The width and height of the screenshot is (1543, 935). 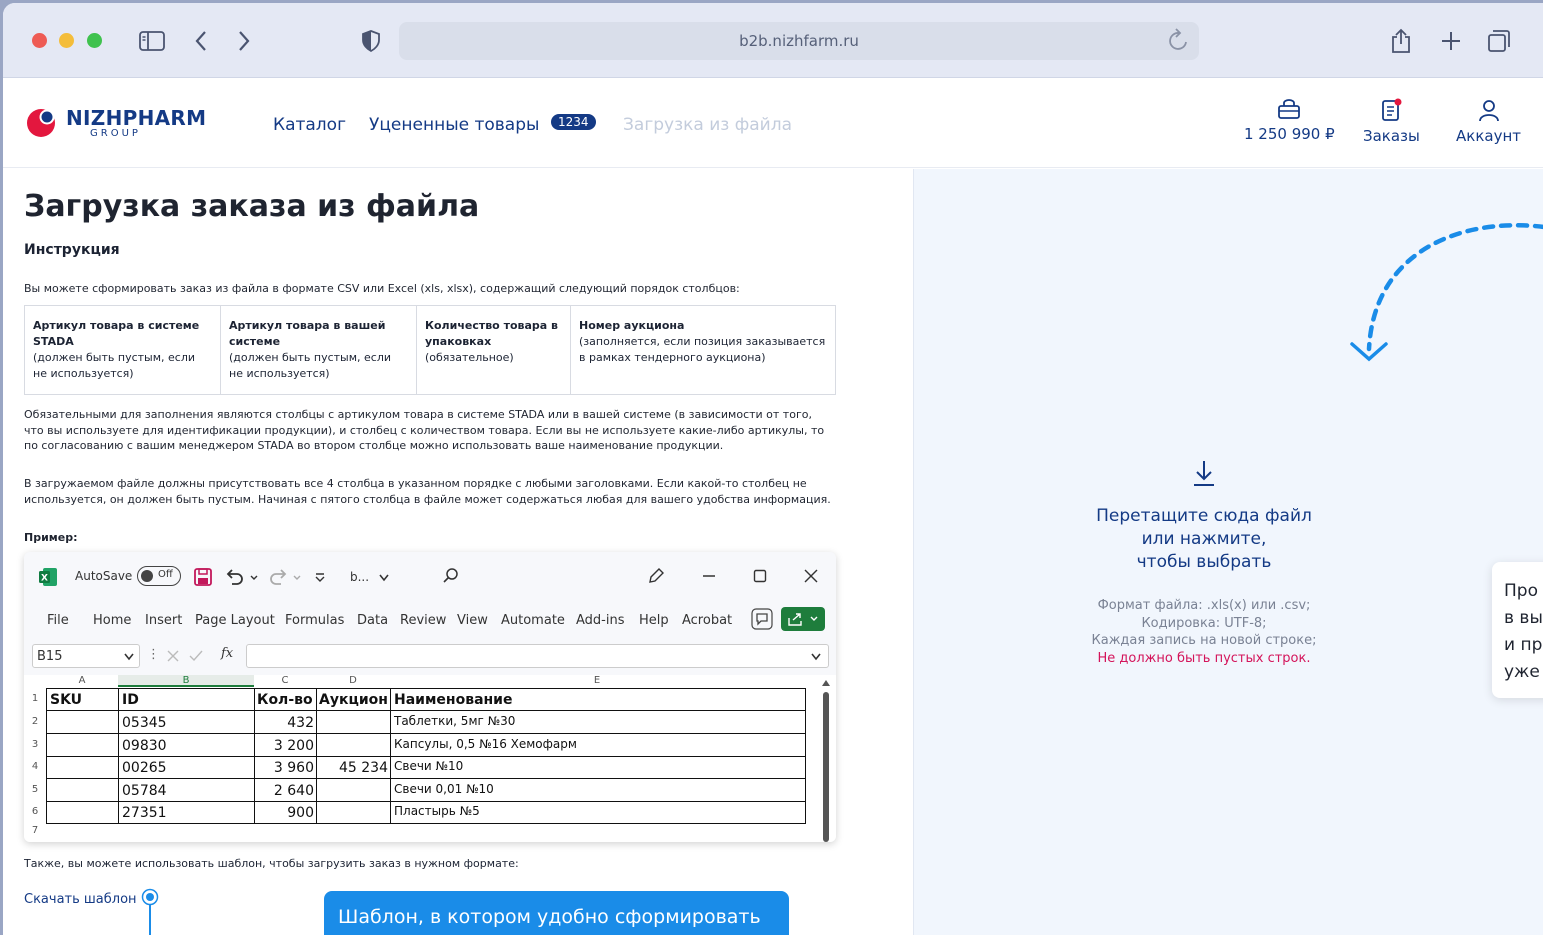 What do you see at coordinates (485, 744) in the screenshot?
I see `table-cell: Капсулы, 0,5 №16 Хемофарм` at bounding box center [485, 744].